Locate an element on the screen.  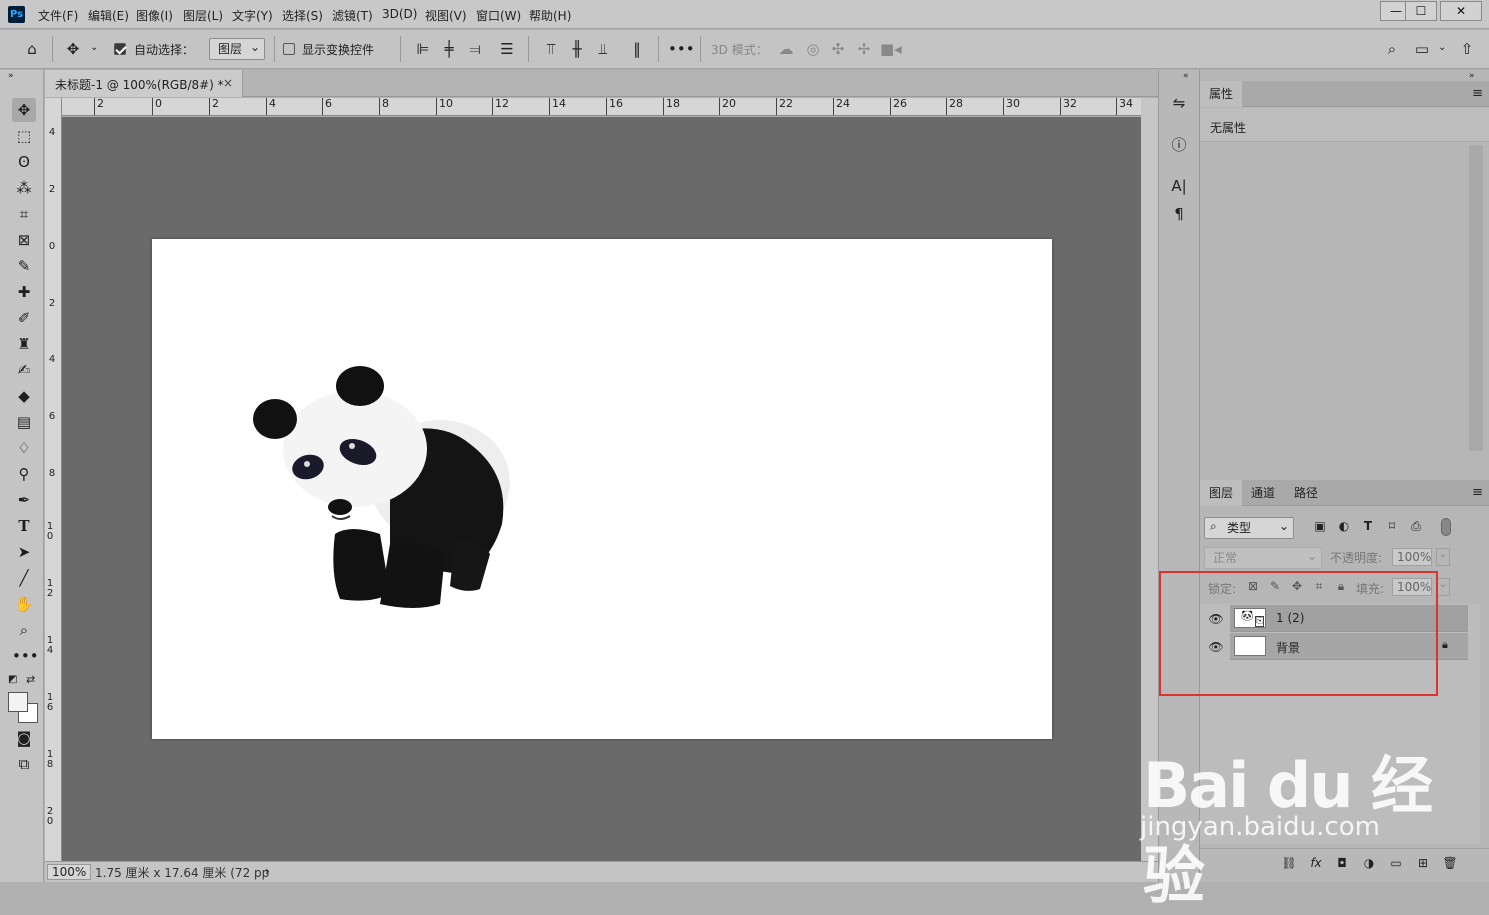
zoom-level-field: 100% is located at coordinates (69, 872).